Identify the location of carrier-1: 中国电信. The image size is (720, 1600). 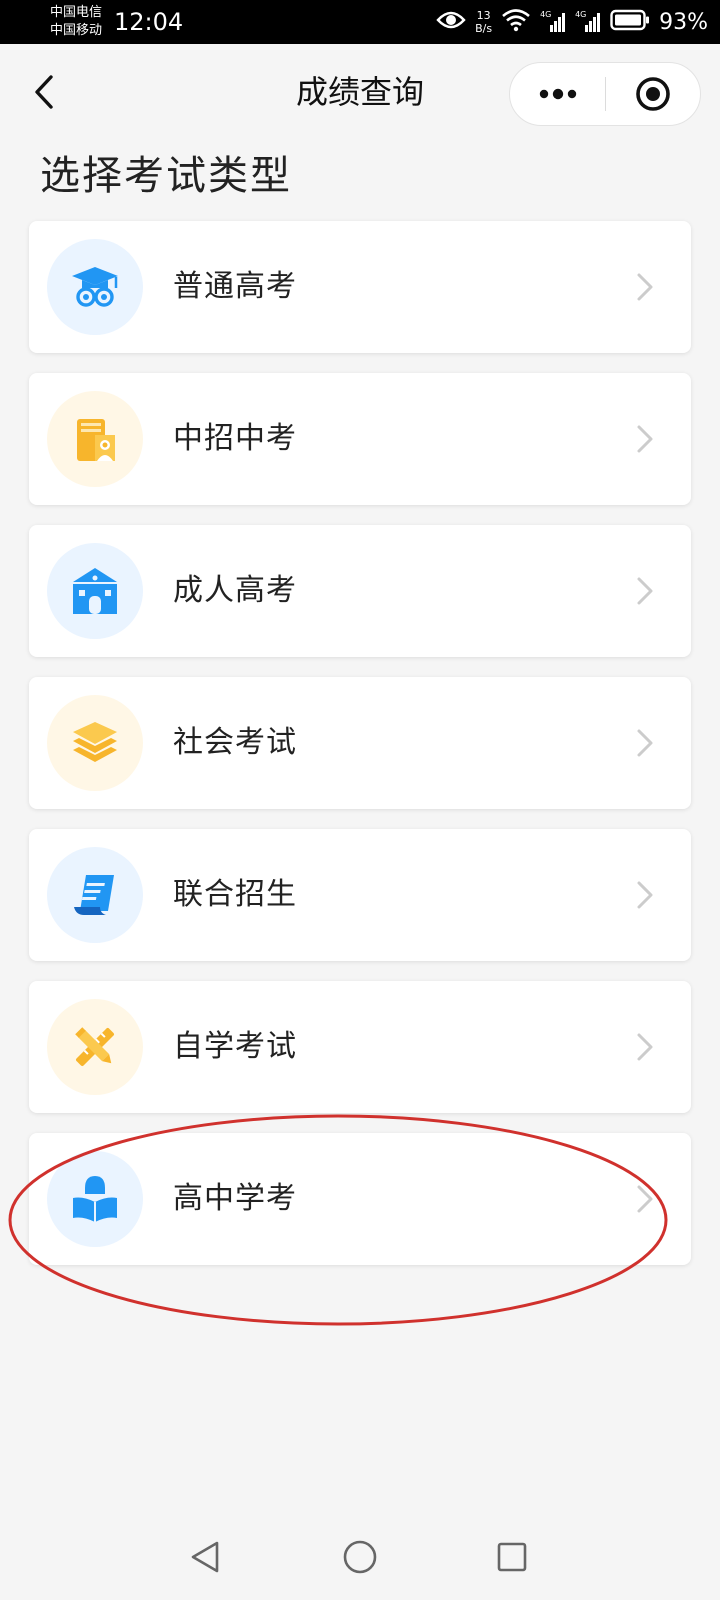
(76, 12).